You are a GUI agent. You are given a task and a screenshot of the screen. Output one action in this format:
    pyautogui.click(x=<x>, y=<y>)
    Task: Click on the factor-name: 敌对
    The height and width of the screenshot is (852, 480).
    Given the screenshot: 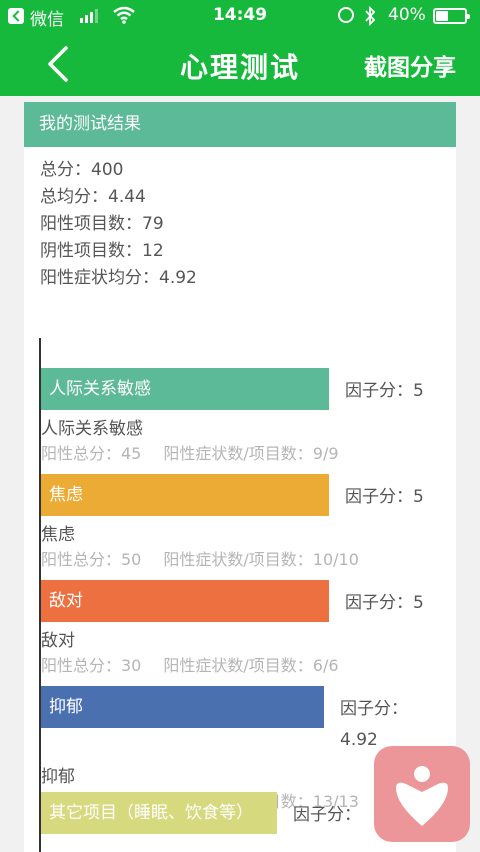 What is the action you would take?
    pyautogui.click(x=58, y=641)
    